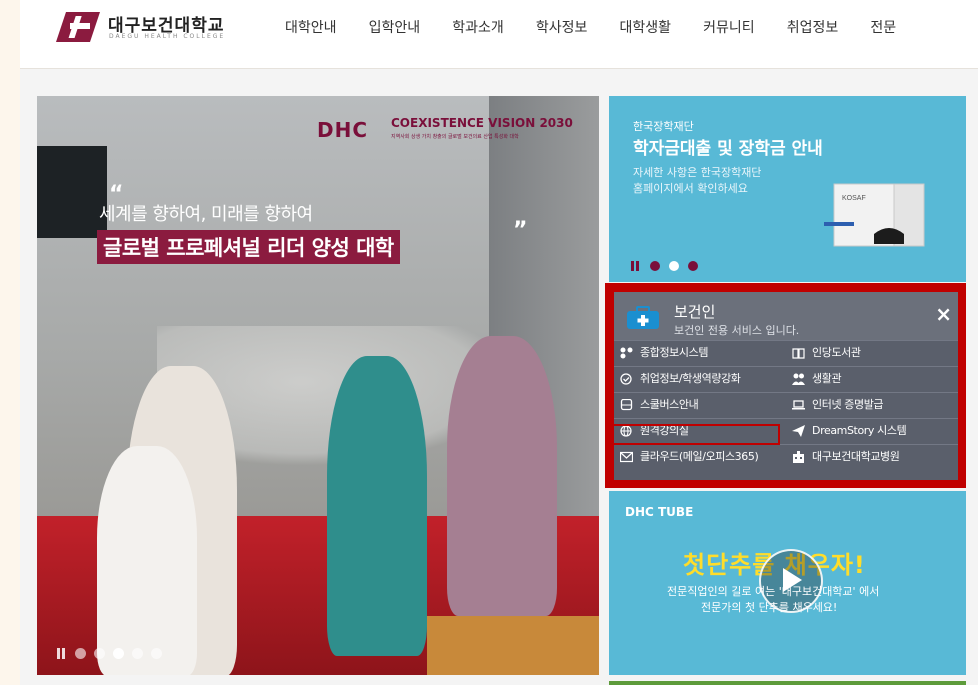  Describe the element at coordinates (110, 651) in the screenshot. I see `hero-pagination` at that location.